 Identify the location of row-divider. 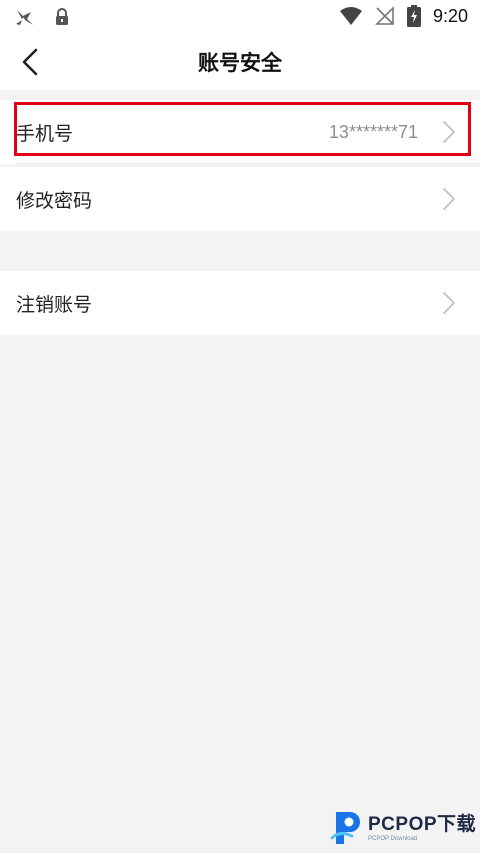
(248, 163).